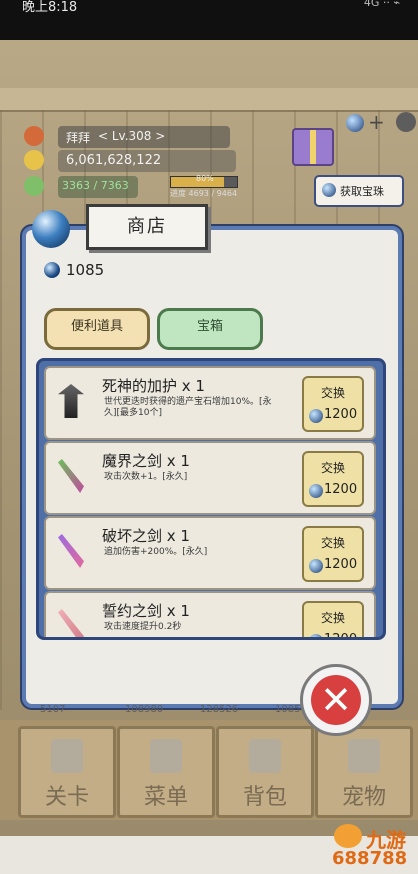 The image size is (418, 874). I want to click on item-name: 死神的加护 x 1, so click(153, 386).